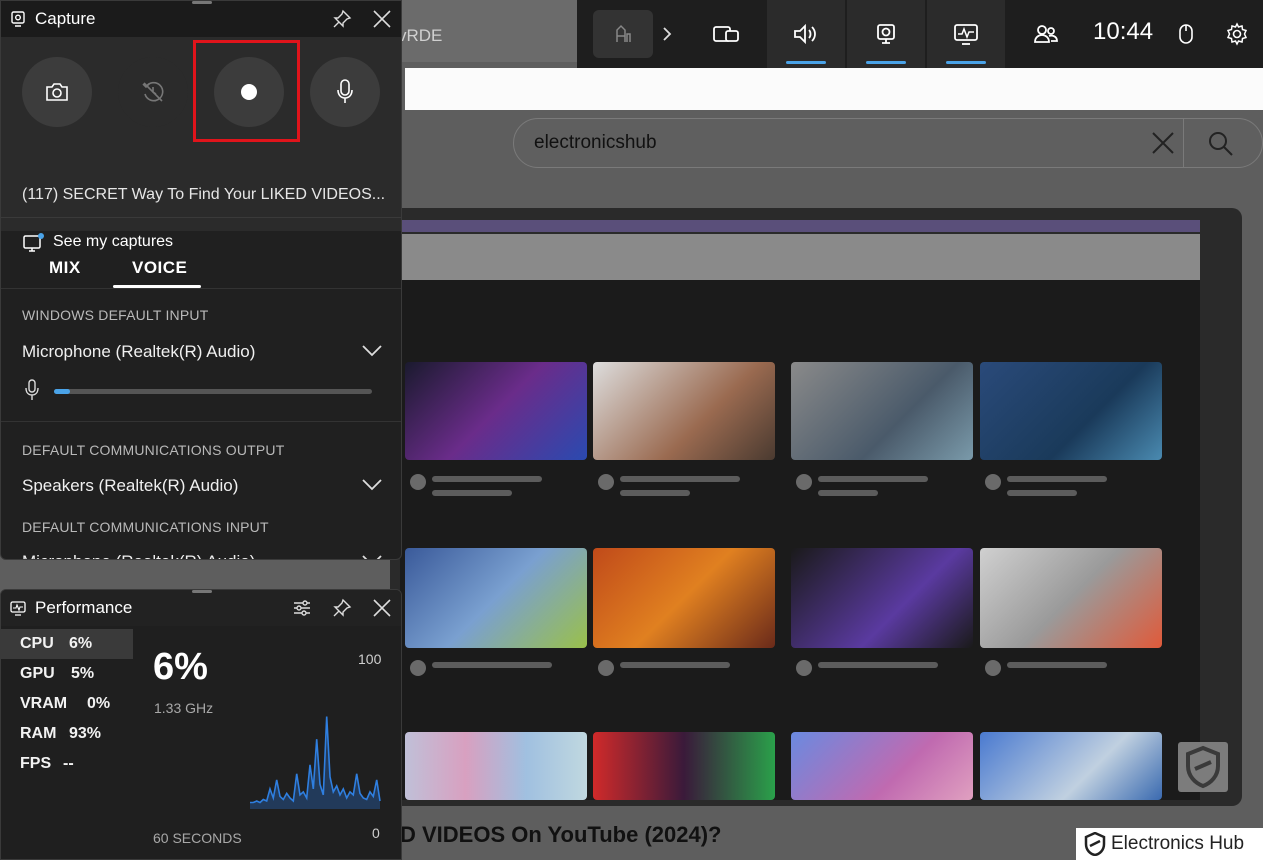 This screenshot has height=860, width=1263. I want to click on audio-icon, so click(805, 34).